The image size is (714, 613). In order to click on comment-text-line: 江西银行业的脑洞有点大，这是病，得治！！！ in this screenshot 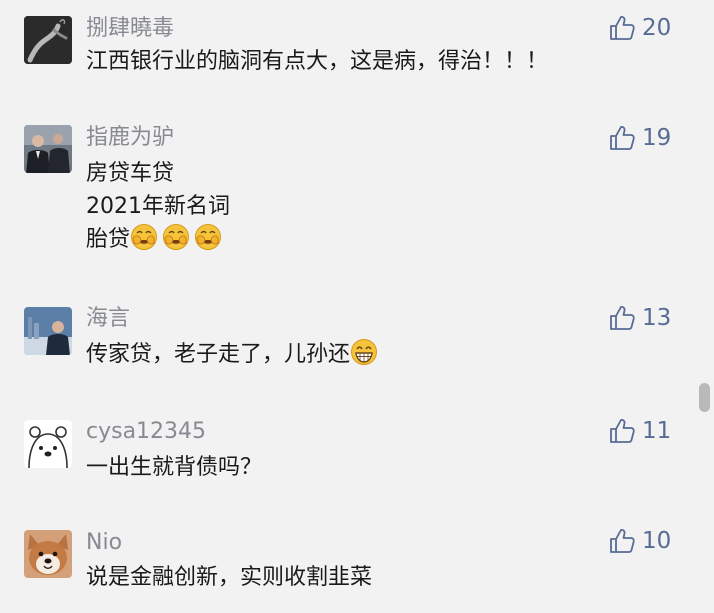, I will do `click(317, 61)`.